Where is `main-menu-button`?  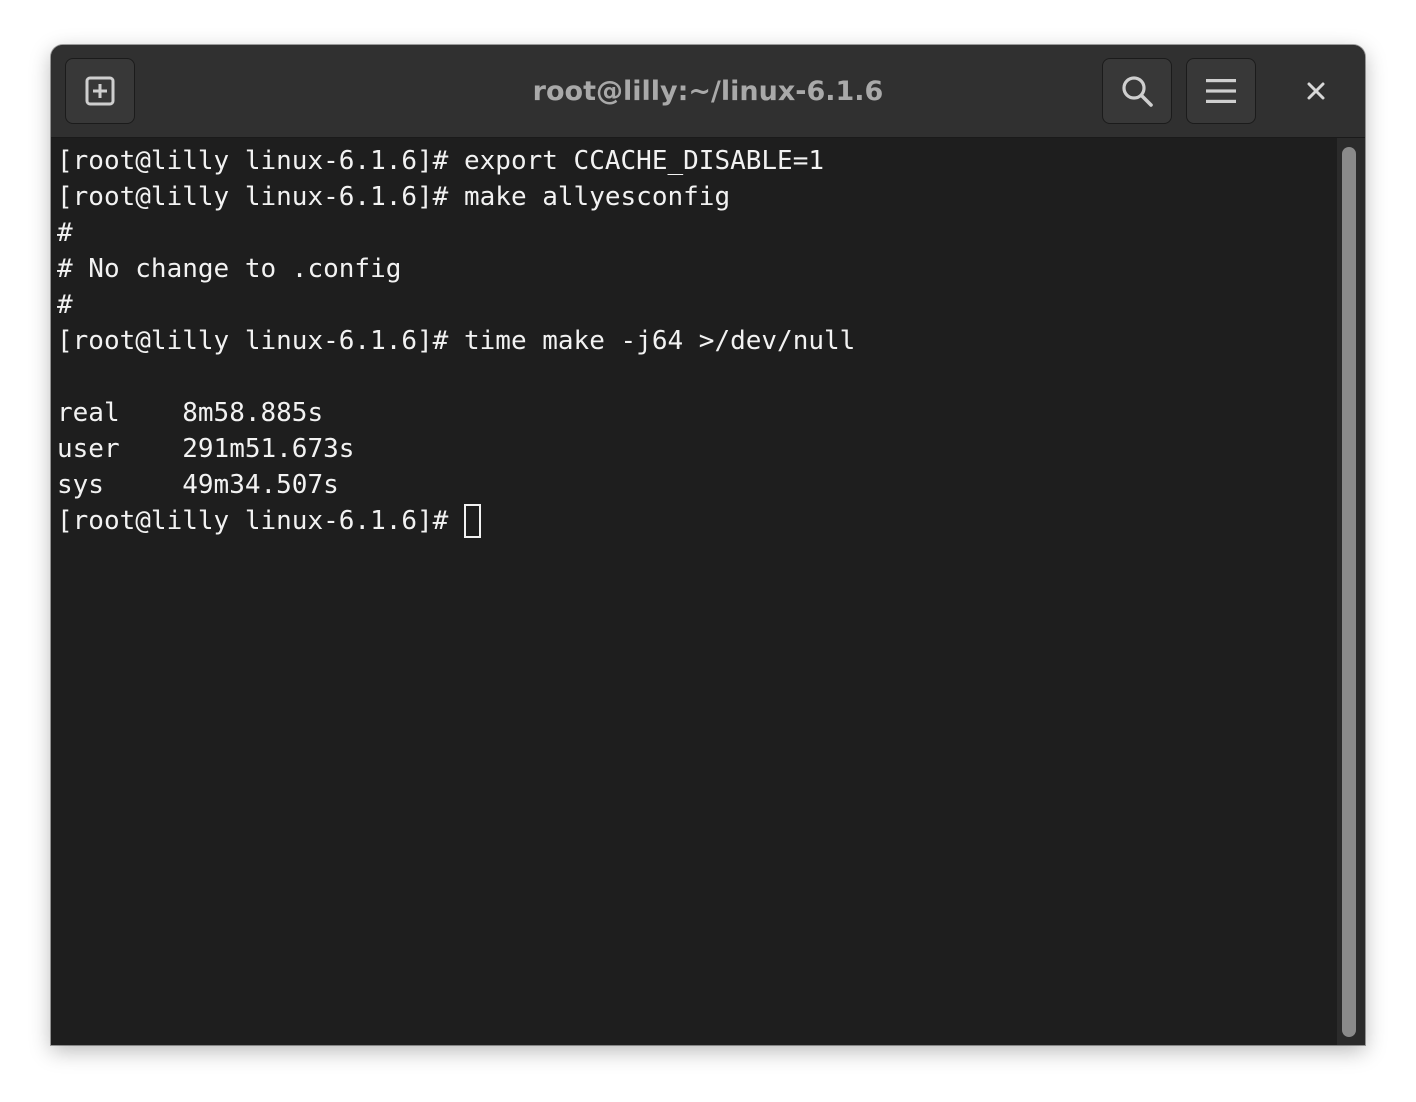
main-menu-button is located at coordinates (1221, 91).